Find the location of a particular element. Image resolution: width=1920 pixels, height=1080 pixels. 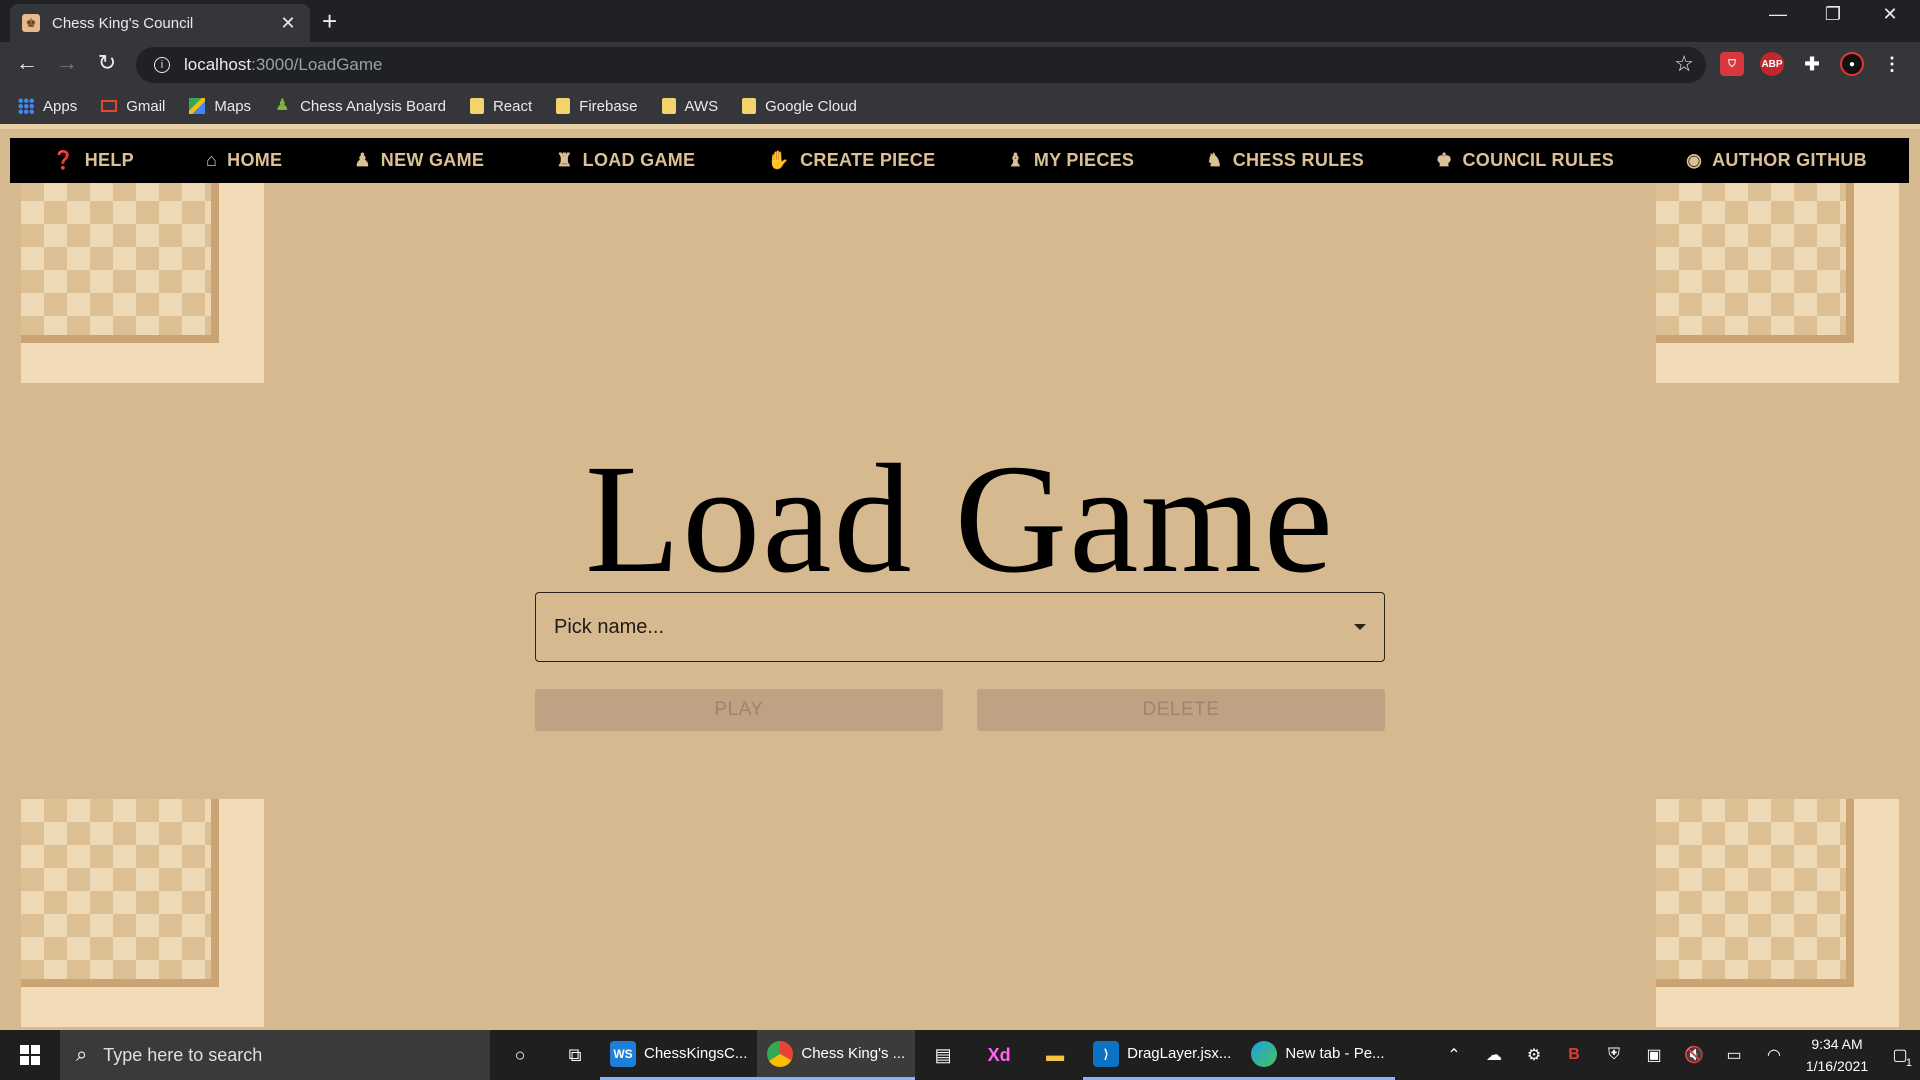

nav-create-piece: ✋ CREATE PIECE is located at coordinates (851, 160).